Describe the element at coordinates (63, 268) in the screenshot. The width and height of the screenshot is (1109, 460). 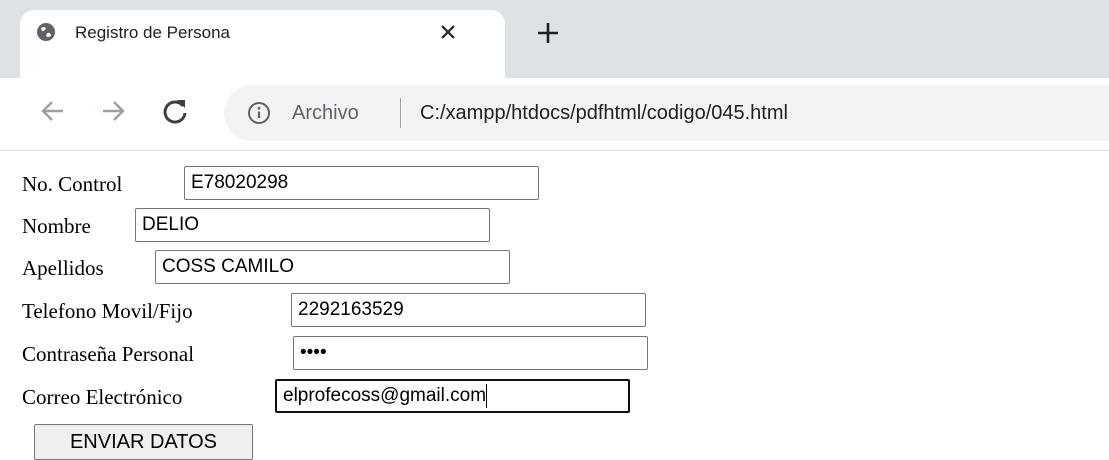
I see `apellidos-label: Apellidos` at that location.